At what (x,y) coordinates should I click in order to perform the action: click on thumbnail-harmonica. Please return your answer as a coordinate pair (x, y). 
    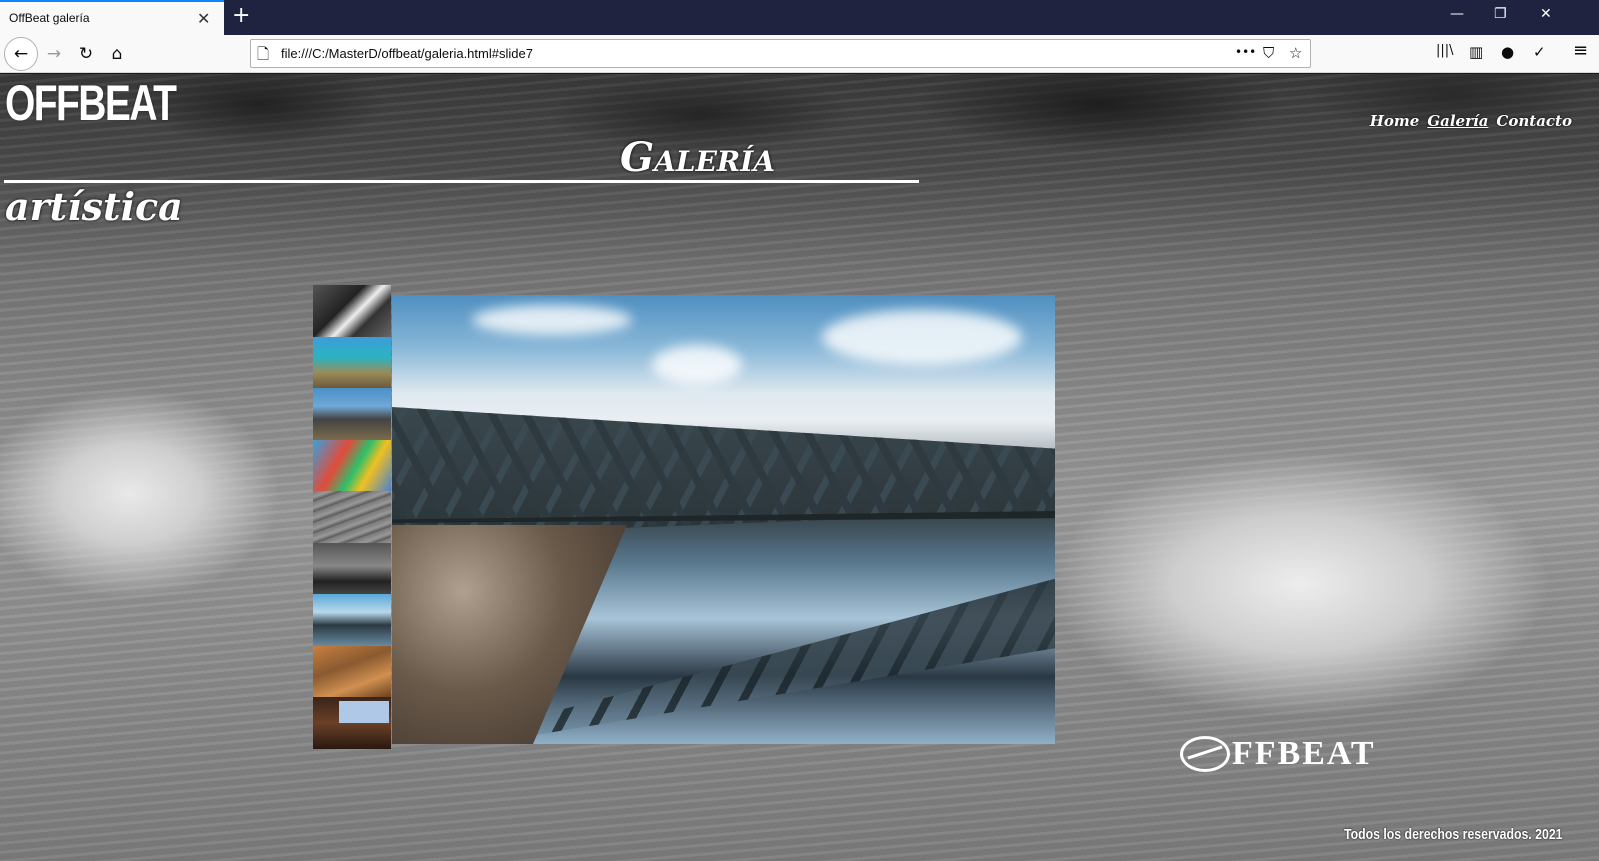
    Looking at the image, I should click on (352, 311).